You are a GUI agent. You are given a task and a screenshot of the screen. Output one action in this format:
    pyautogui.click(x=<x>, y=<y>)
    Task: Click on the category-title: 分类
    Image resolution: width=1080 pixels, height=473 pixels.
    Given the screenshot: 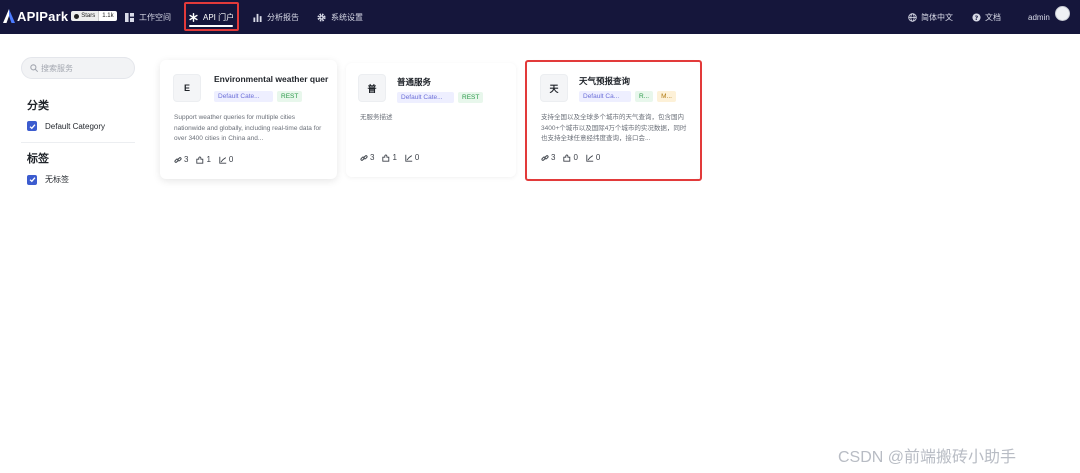 What is the action you would take?
    pyautogui.click(x=38, y=106)
    